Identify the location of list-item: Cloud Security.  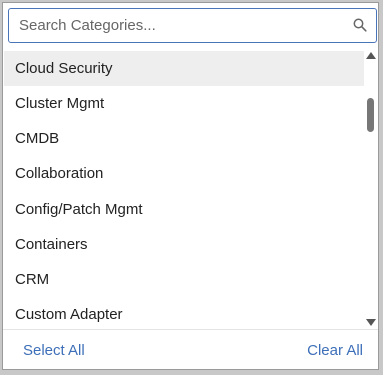
(184, 68).